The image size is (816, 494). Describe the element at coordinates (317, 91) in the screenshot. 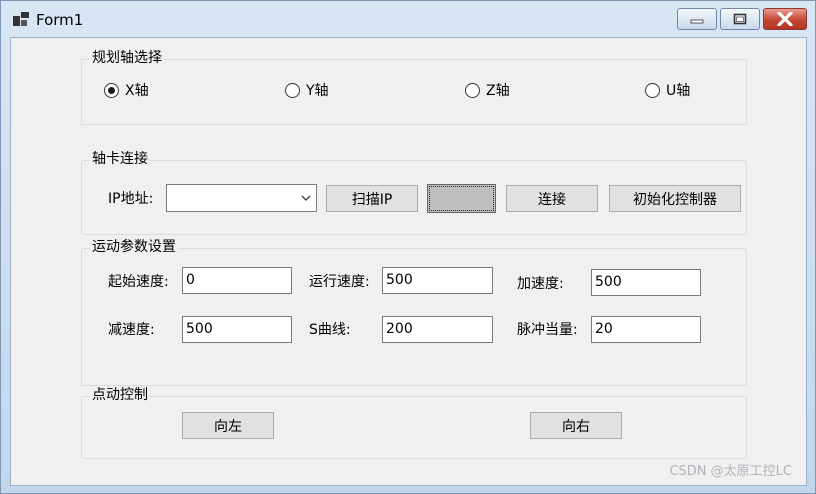

I see `radio-y-label: Y轴` at that location.